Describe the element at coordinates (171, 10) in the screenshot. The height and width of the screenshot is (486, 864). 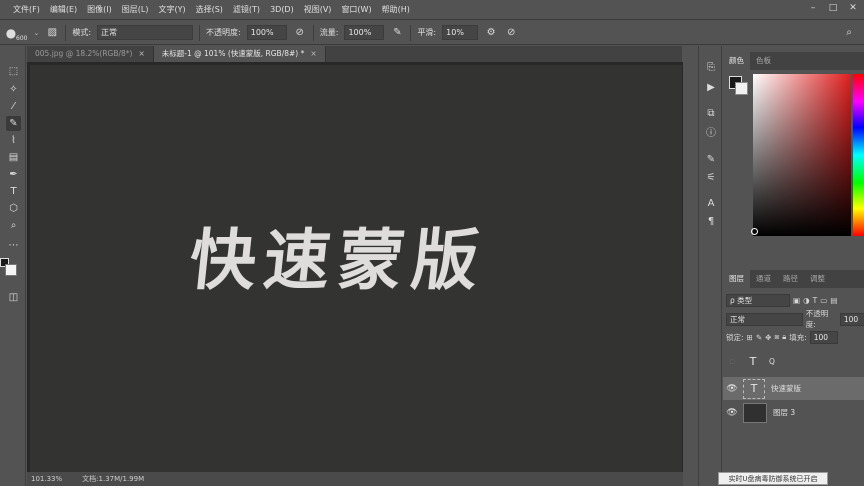
I see `menu-item: 文字(Y)` at that location.